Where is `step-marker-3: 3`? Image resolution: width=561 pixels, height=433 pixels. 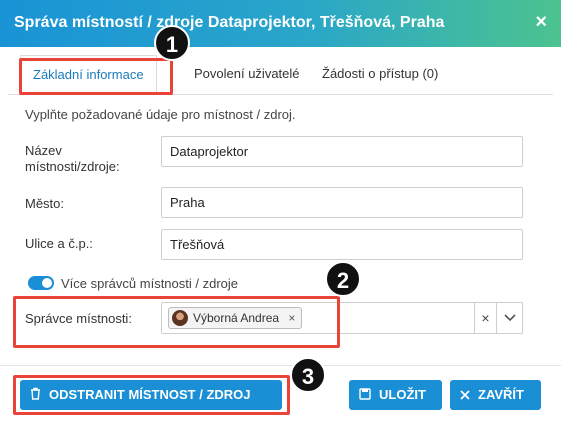 step-marker-3: 3 is located at coordinates (308, 375).